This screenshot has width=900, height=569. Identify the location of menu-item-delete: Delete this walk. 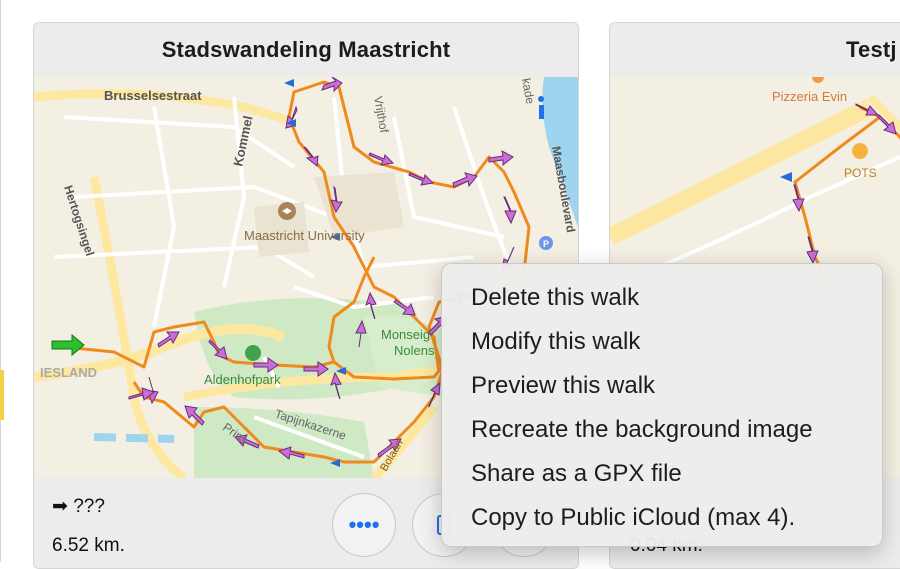
(662, 298).